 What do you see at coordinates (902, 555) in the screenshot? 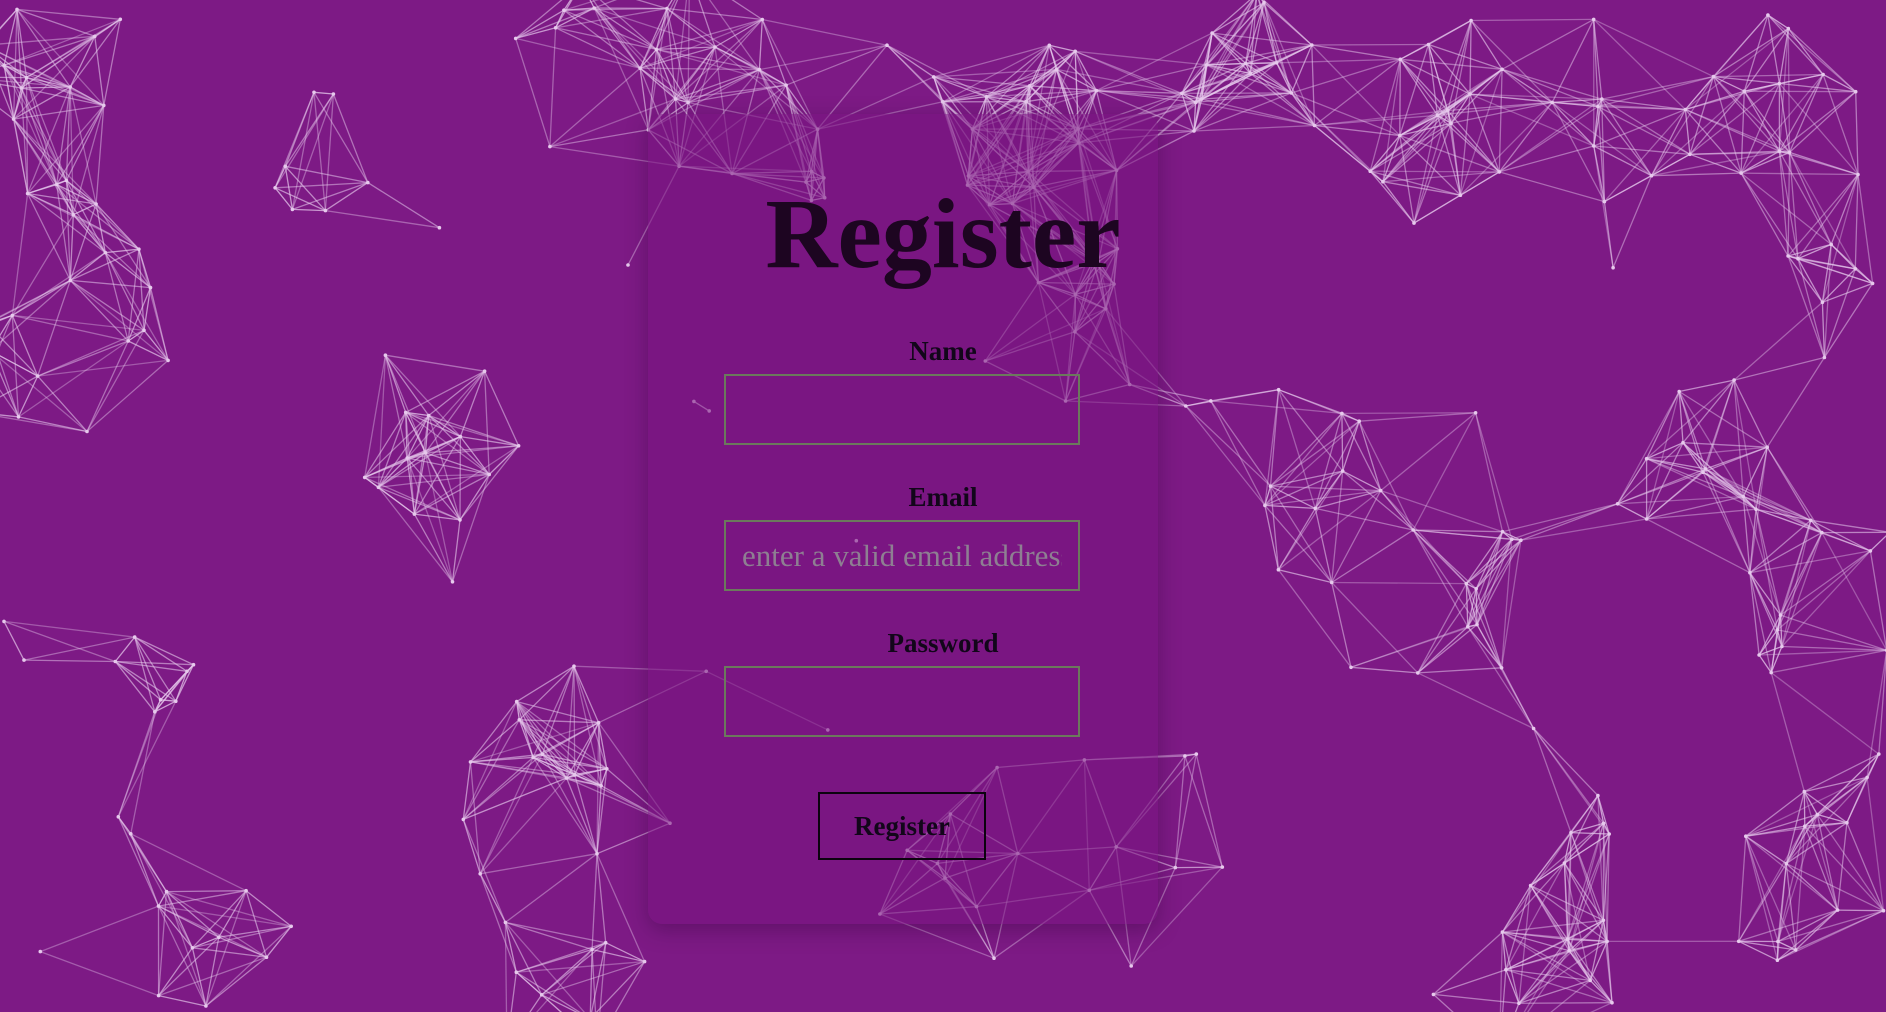
I see `email-input` at bounding box center [902, 555].